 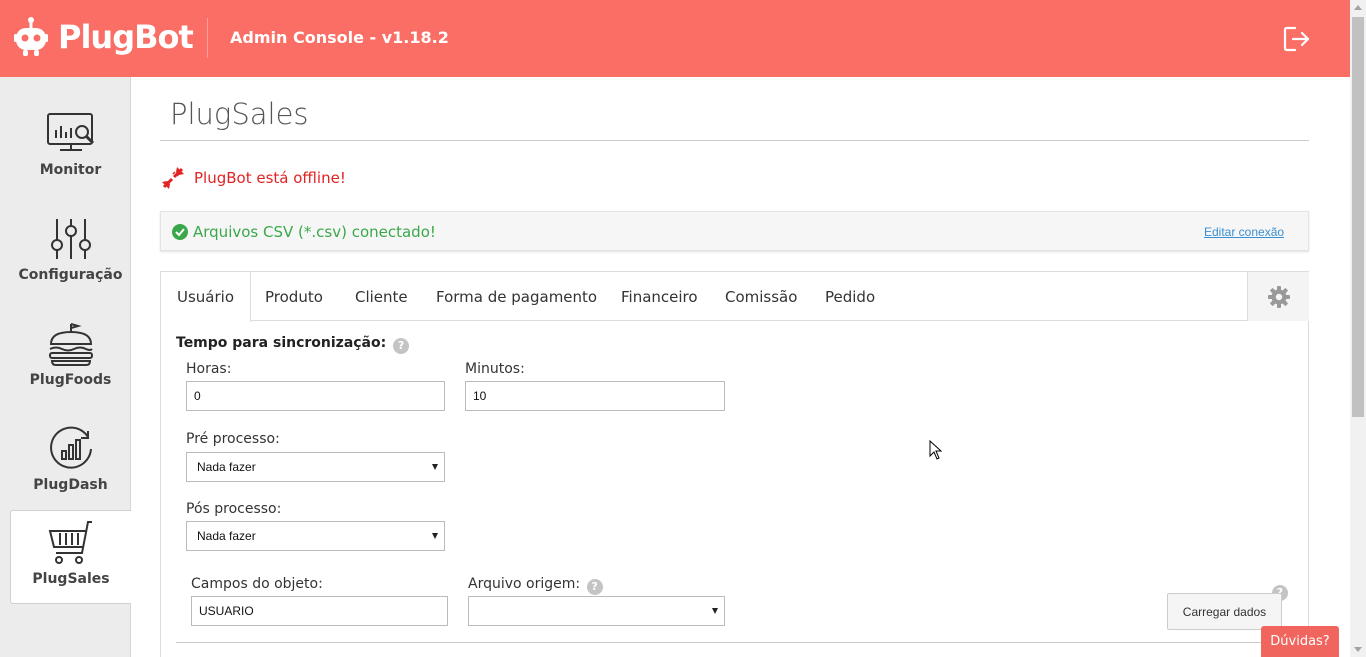 I want to click on sidebar-item-plugfoods: PlugFoods, so click(x=70, y=359).